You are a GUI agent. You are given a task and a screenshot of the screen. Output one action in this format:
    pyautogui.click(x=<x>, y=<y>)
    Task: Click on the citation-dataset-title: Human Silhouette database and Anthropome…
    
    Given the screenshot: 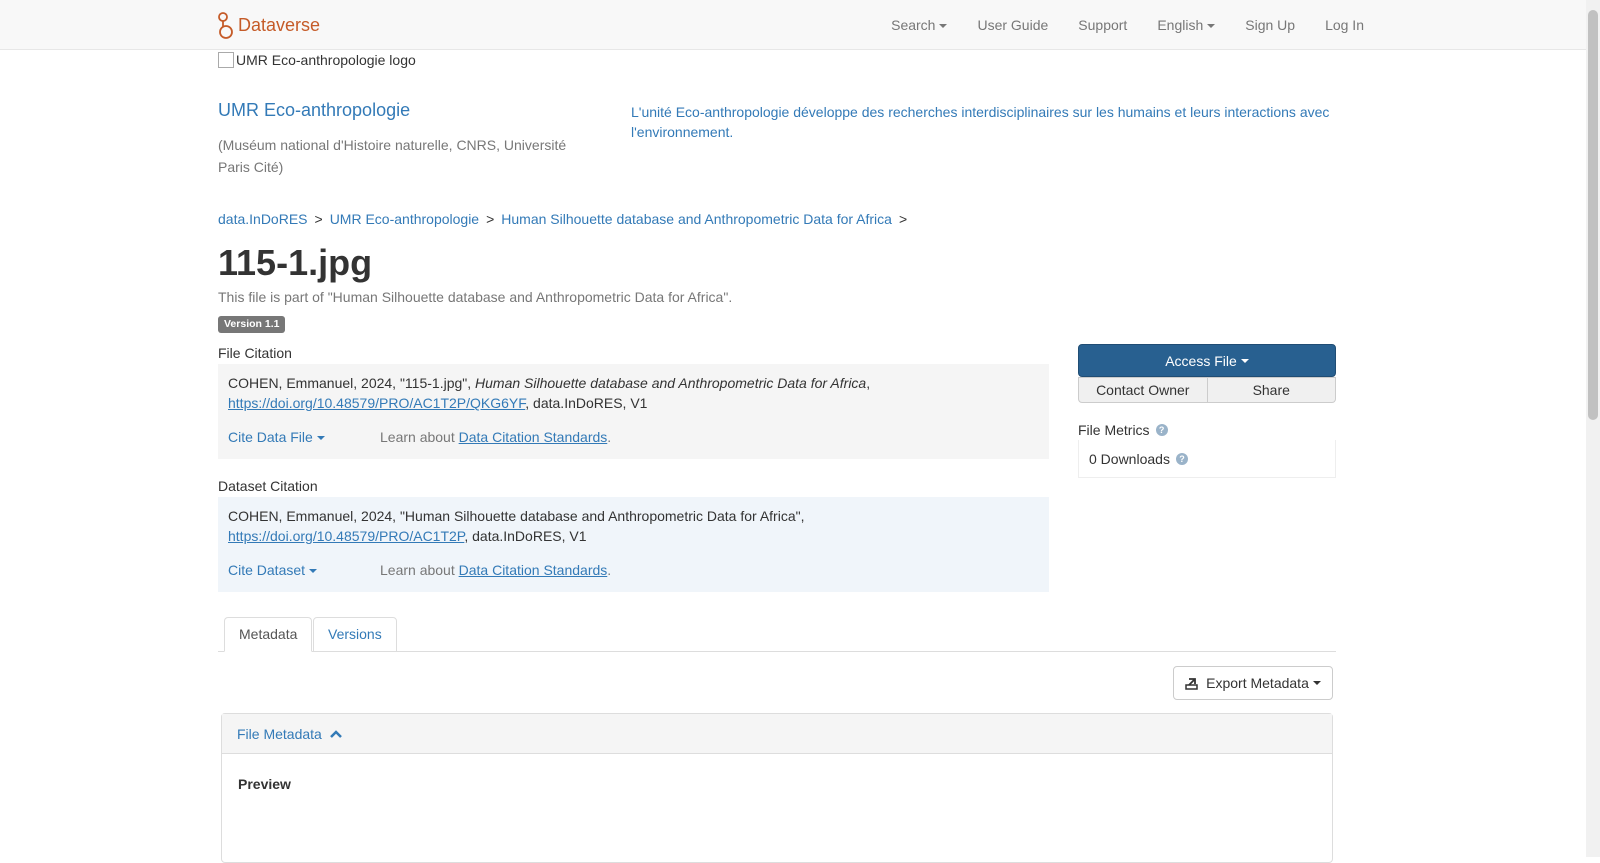 What is the action you would take?
    pyautogui.click(x=671, y=383)
    